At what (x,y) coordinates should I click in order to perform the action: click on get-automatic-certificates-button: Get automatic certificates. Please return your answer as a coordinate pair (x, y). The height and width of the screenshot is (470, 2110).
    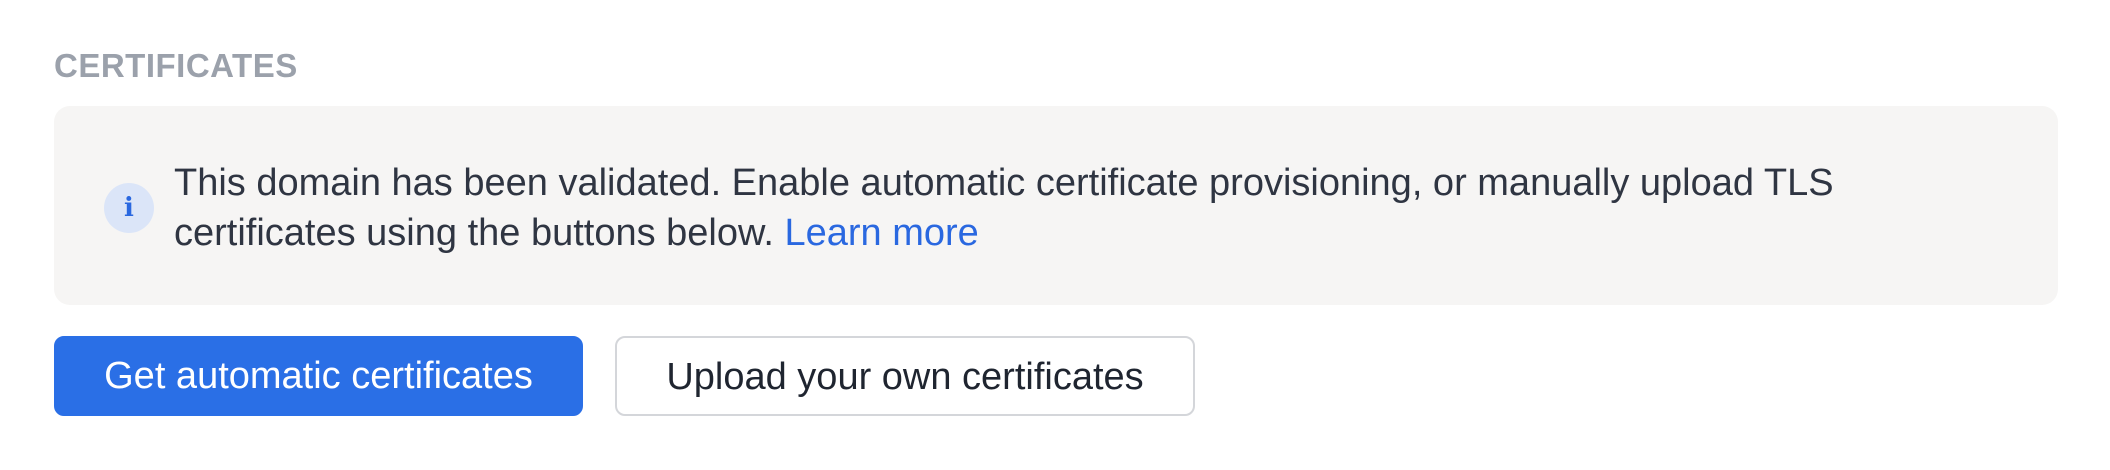
    Looking at the image, I should click on (318, 376).